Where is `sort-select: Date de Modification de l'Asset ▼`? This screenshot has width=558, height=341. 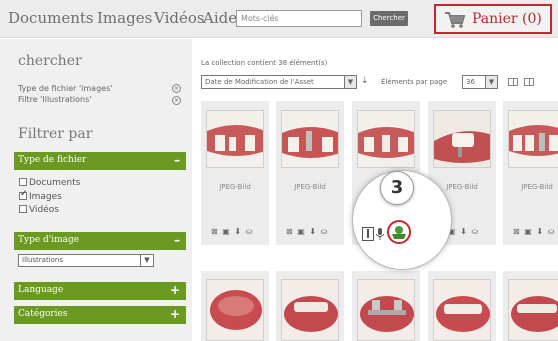
sort-select: Date de Modification de l'Asset ▼ is located at coordinates (279, 82).